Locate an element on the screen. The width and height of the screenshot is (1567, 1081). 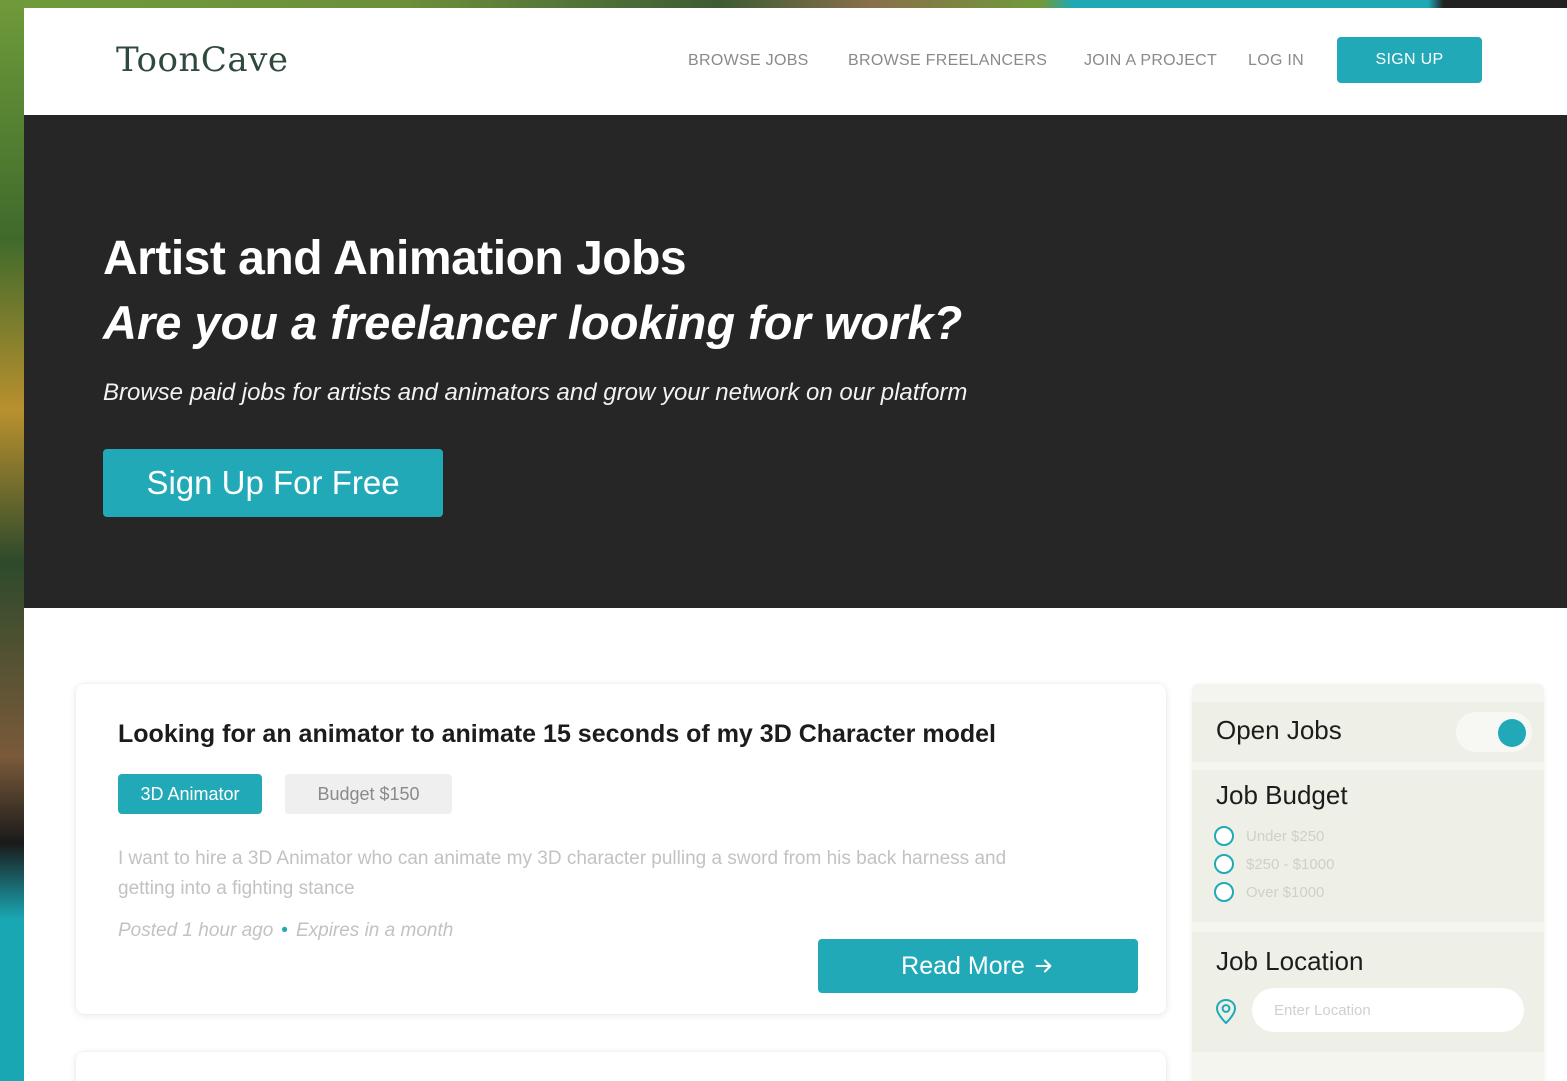
hero-title: Artist and Animation Jobs is located at coordinates (395, 258).